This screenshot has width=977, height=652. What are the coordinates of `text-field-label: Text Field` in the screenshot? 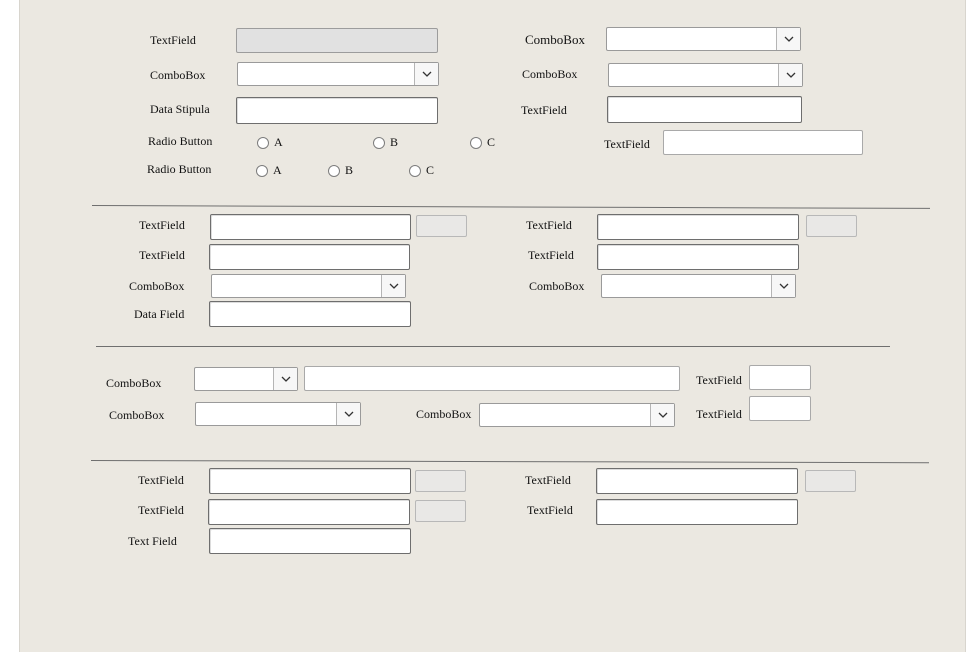 It's located at (152, 541).